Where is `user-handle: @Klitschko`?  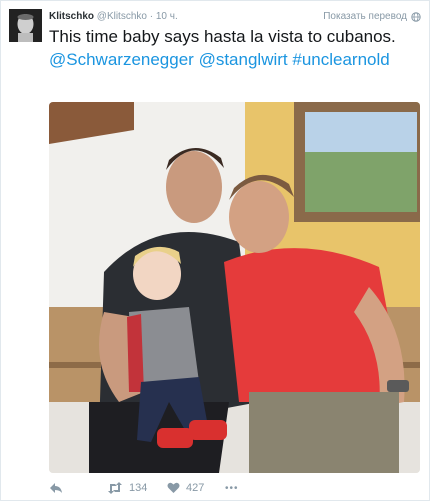 user-handle: @Klitschko is located at coordinates (122, 16).